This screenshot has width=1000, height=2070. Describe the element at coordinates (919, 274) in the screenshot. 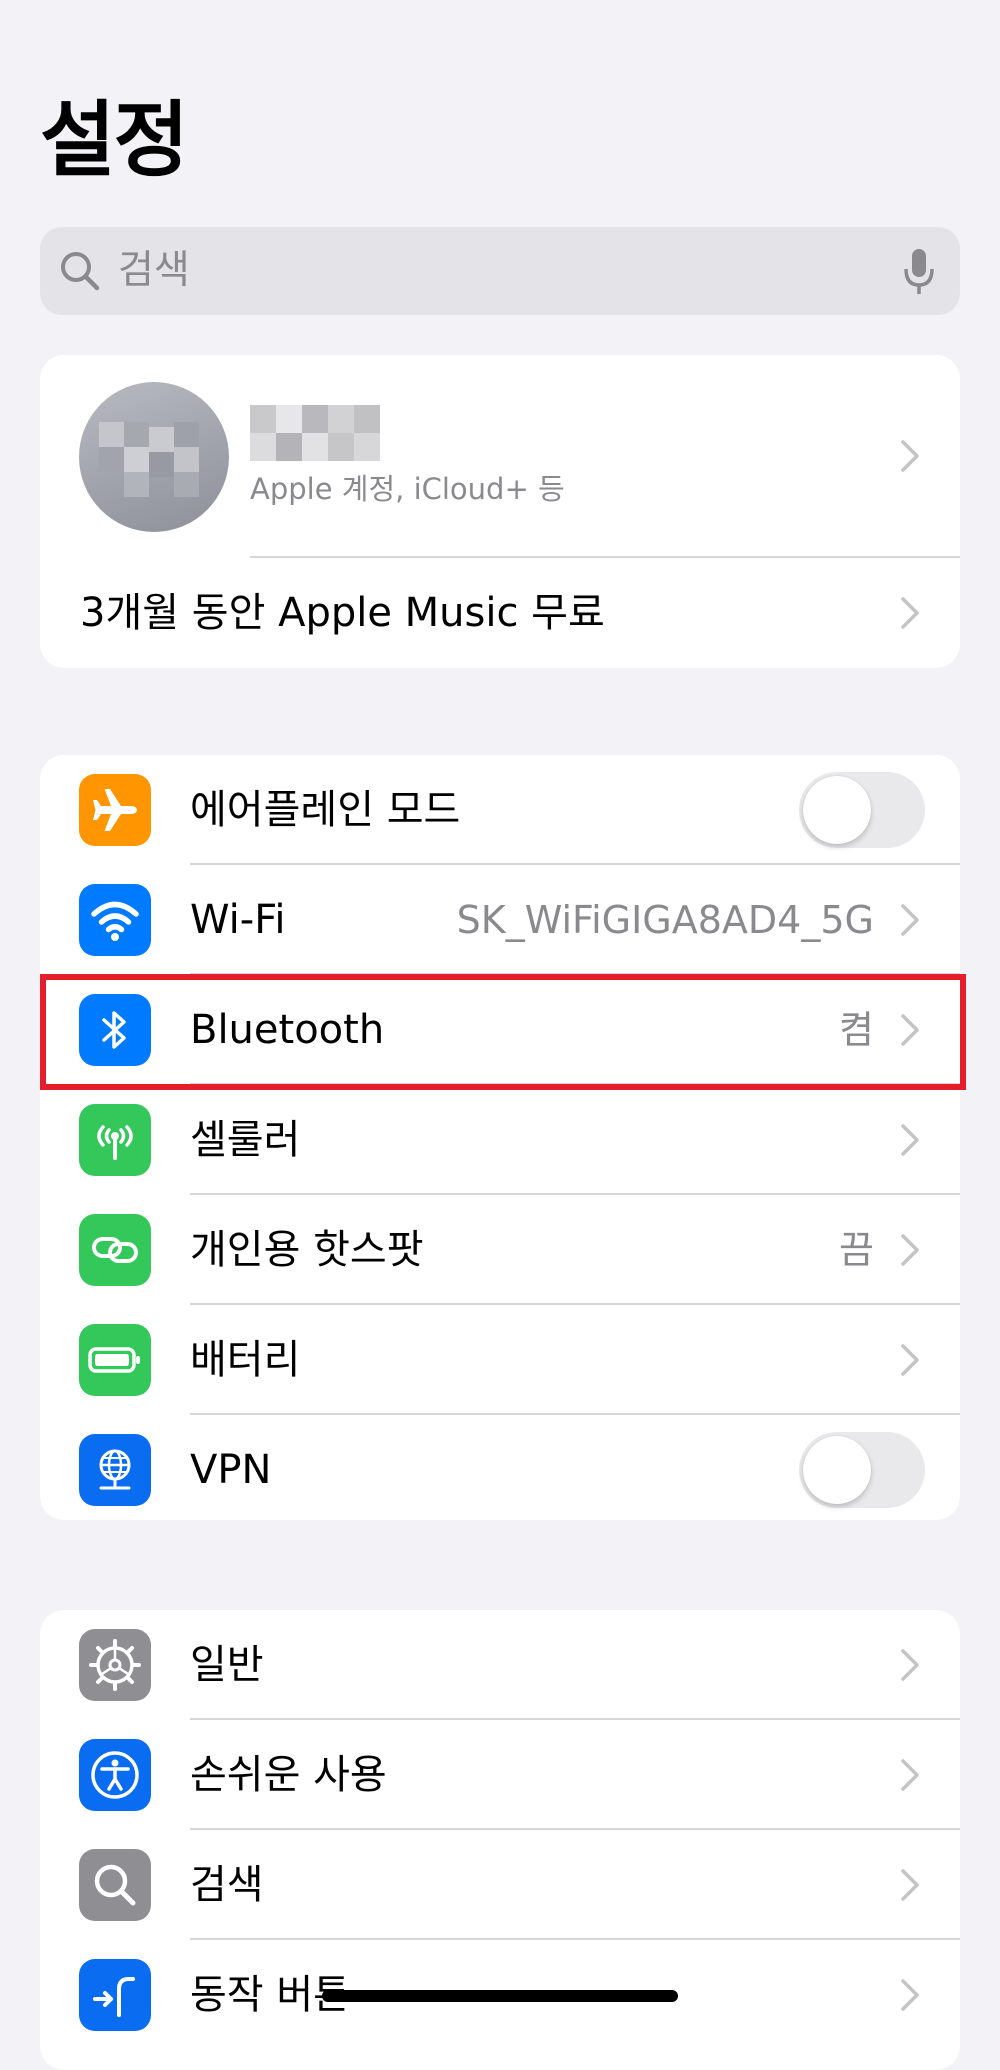

I see `microphone-icon` at that location.